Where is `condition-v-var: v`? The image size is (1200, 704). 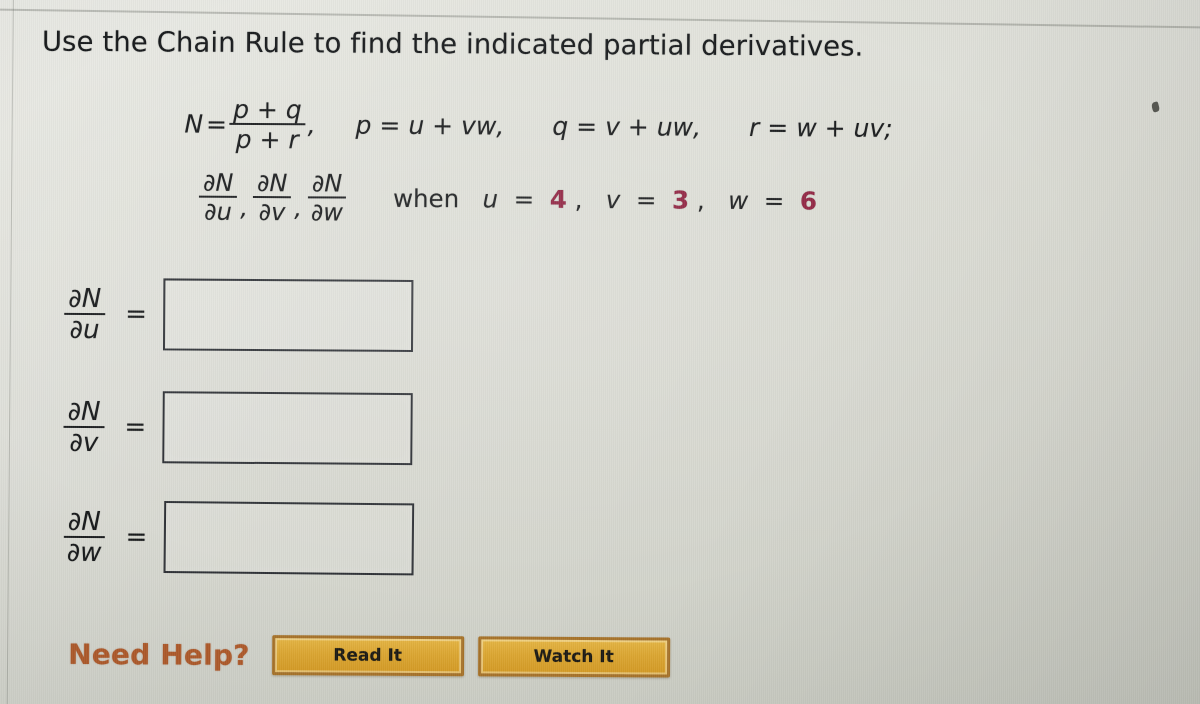 condition-v-var: v is located at coordinates (613, 200).